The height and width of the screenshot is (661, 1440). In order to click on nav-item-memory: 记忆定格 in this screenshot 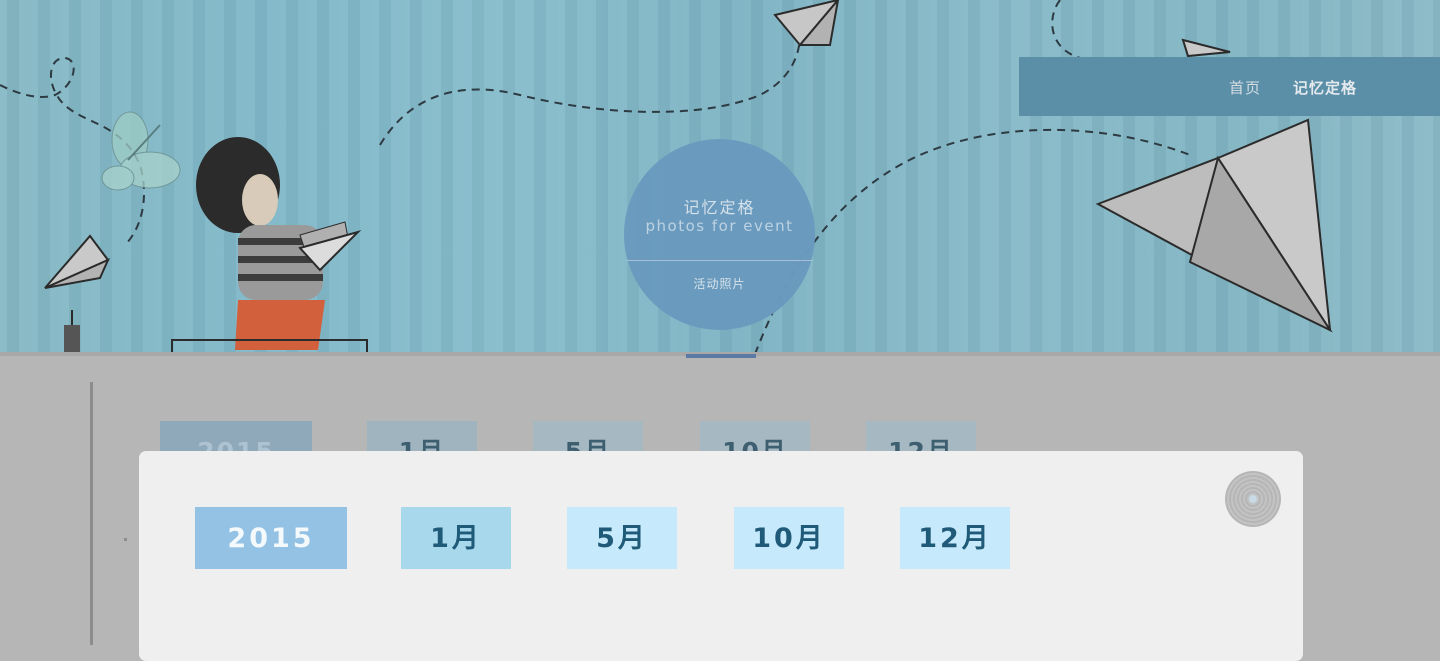, I will do `click(1325, 86)`.